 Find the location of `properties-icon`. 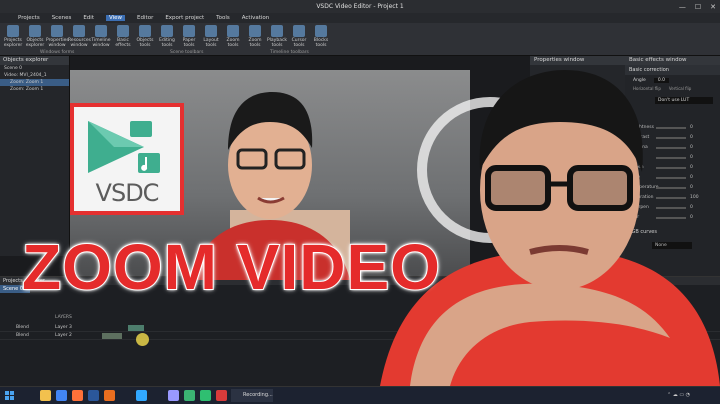

properties-icon is located at coordinates (57, 31).